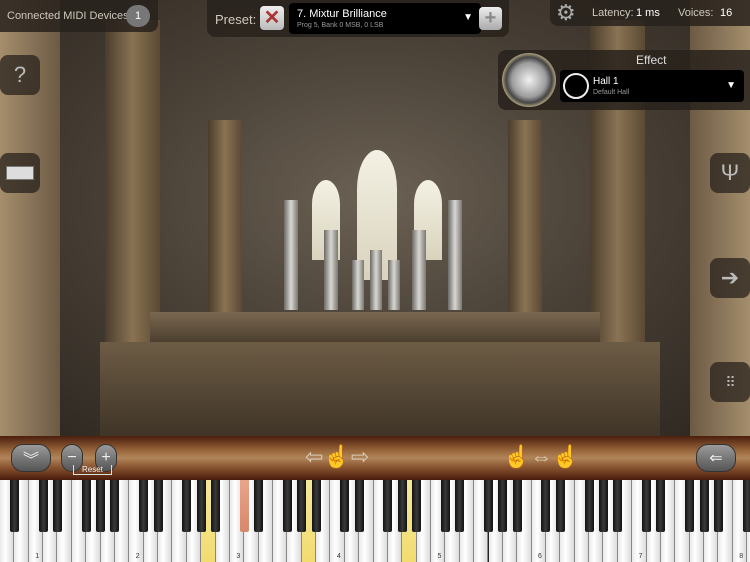 Image resolution: width=750 pixels, height=562 pixels. I want to click on midi-keyboard-icon, so click(20, 173).